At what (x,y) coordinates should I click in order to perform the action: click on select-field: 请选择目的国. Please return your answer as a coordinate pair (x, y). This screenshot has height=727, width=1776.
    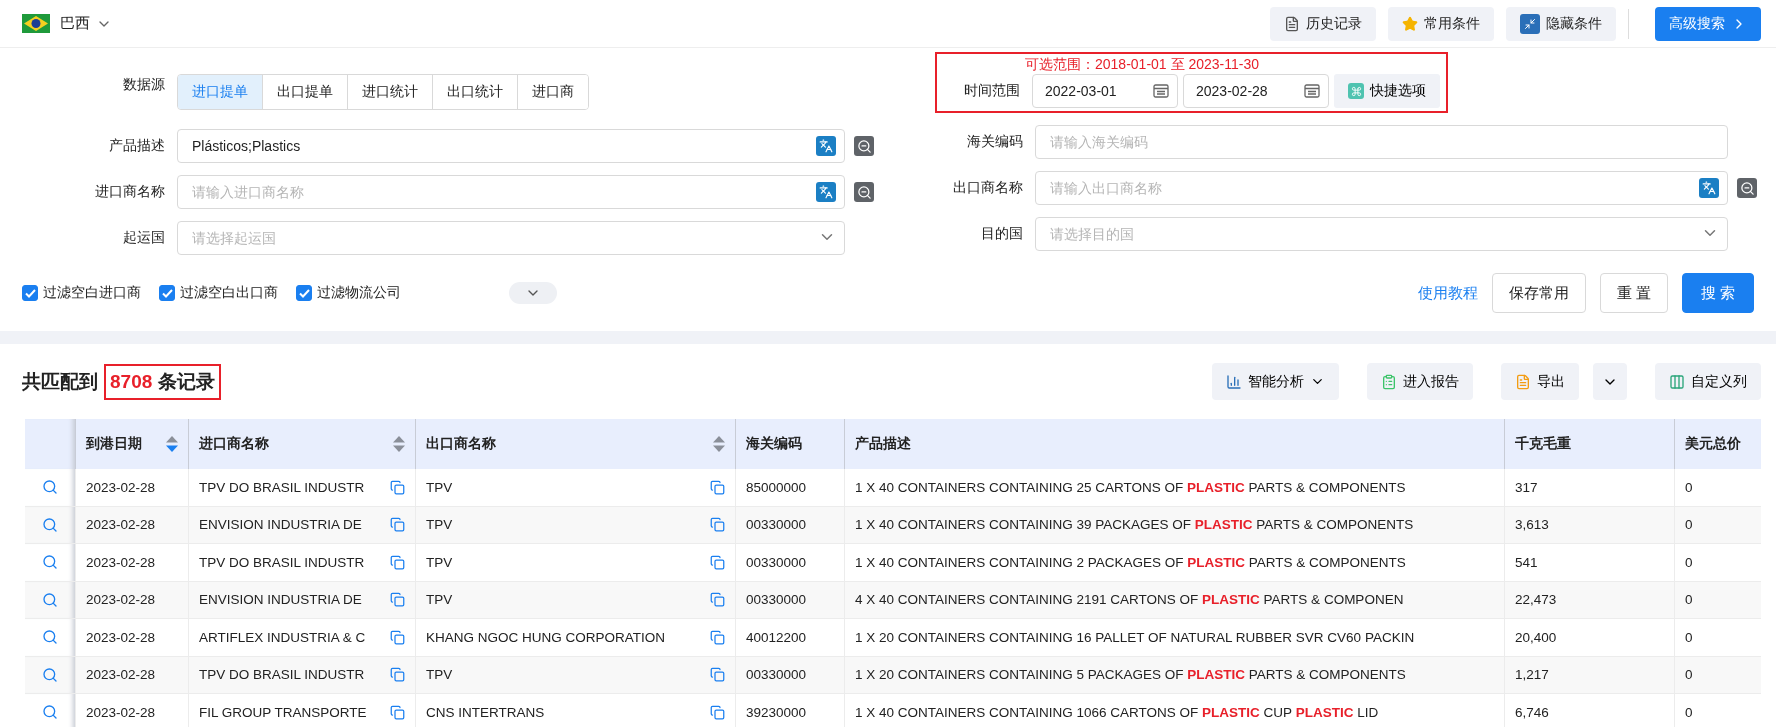
    Looking at the image, I should click on (1381, 234).